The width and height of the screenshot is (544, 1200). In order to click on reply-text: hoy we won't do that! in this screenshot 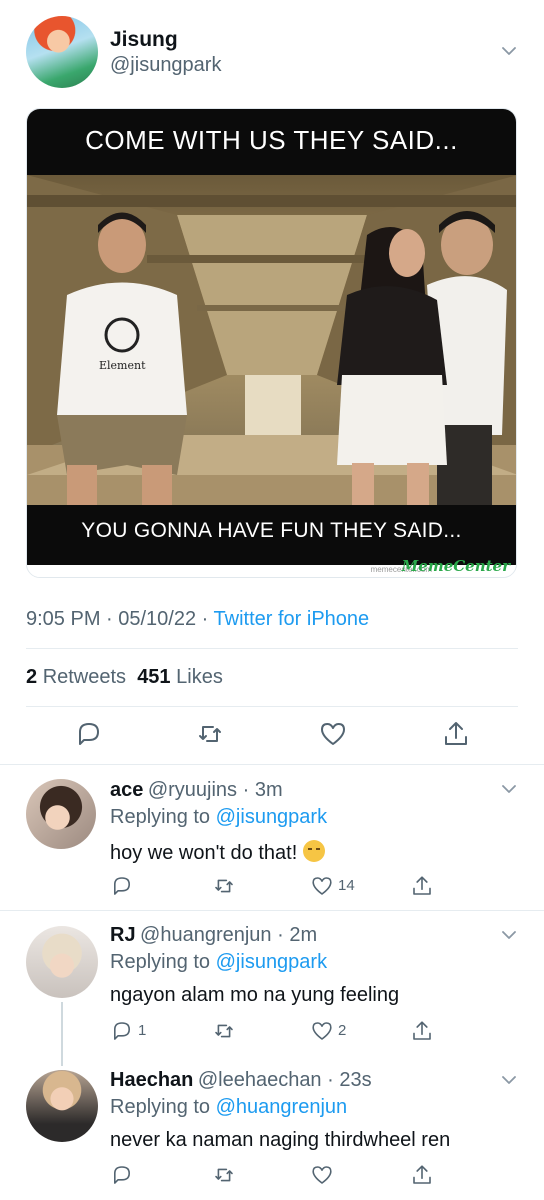, I will do `click(217, 852)`.